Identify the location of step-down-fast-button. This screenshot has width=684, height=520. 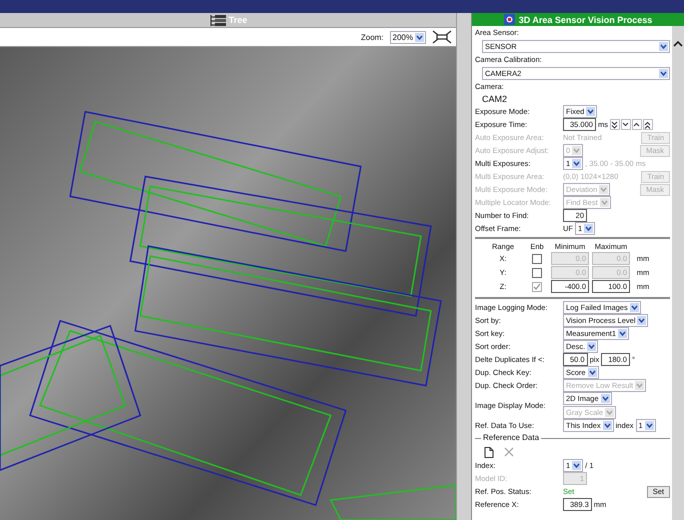
(615, 124).